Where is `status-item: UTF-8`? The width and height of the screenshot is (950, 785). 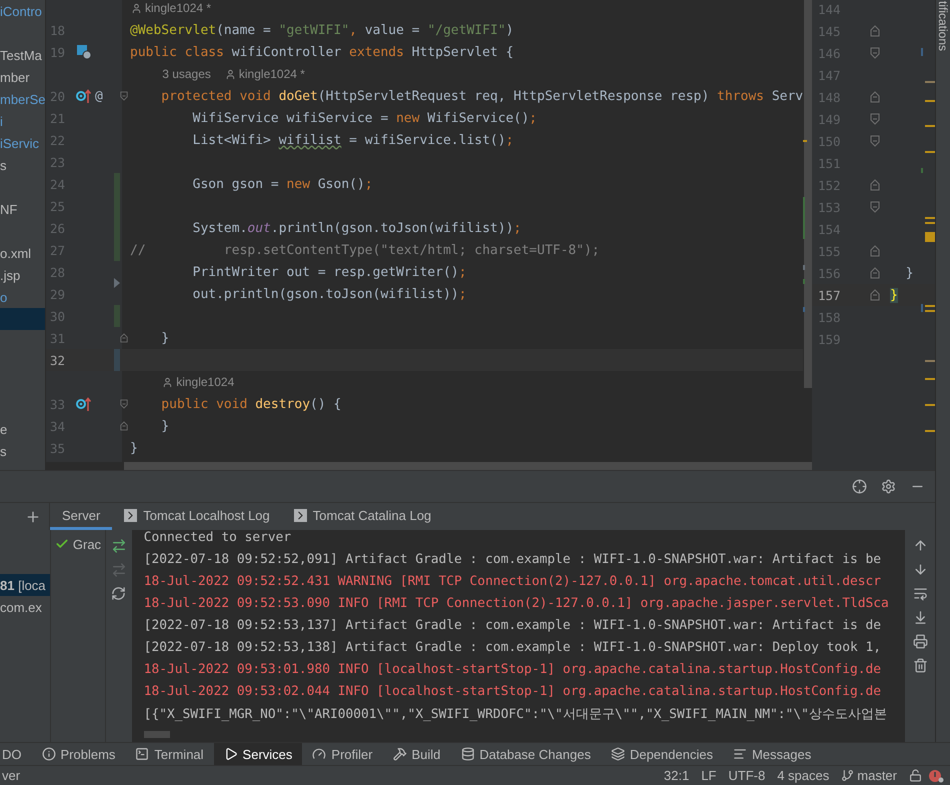 status-item: UTF-8 is located at coordinates (747, 775).